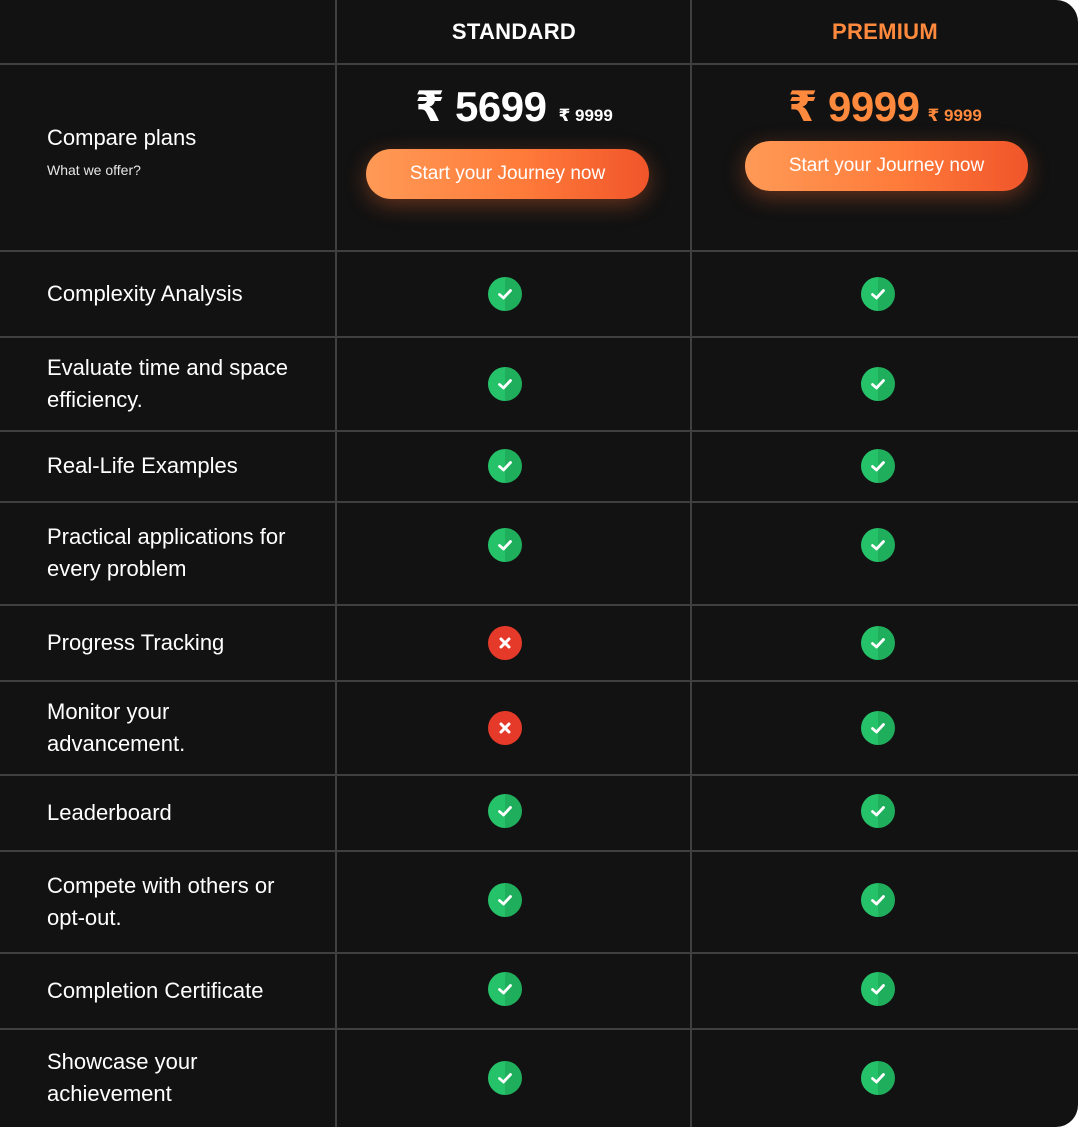 The height and width of the screenshot is (1127, 1078). Describe the element at coordinates (109, 812) in the screenshot. I see `feature-label: Leaderboard` at that location.